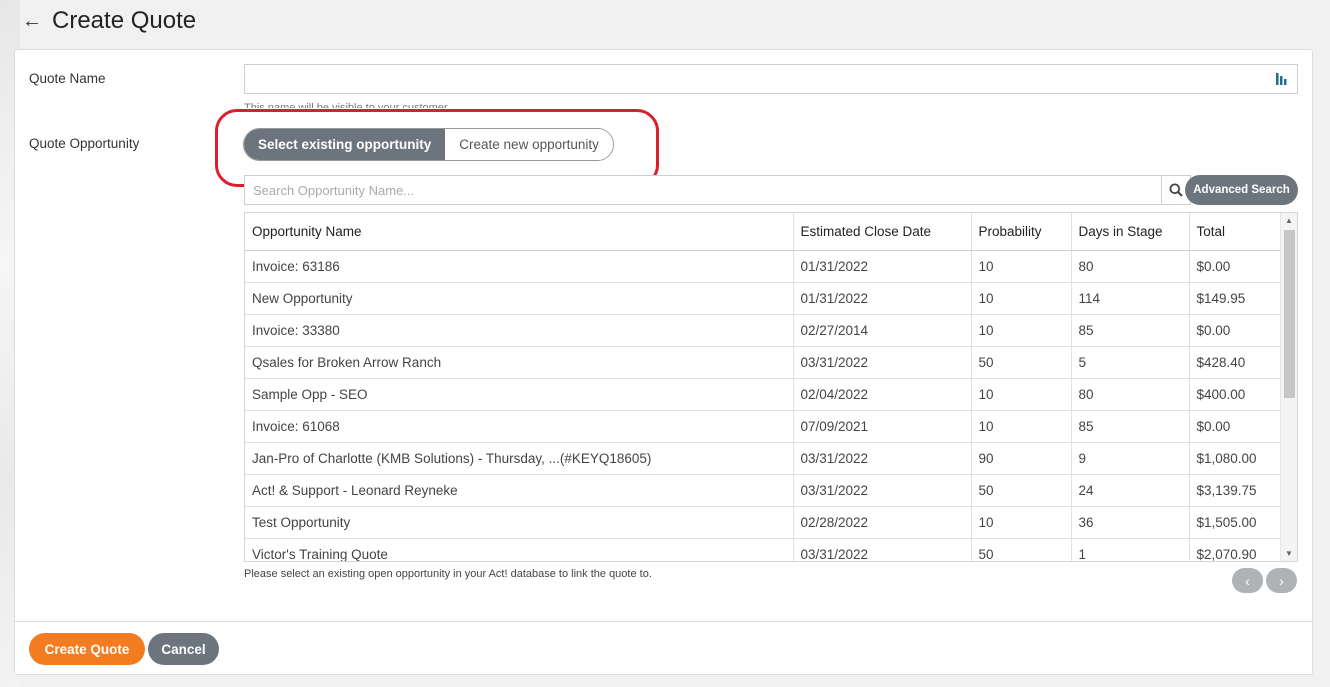 This screenshot has width=1330, height=687. I want to click on table-cell: $149.95, so click(1235, 298).